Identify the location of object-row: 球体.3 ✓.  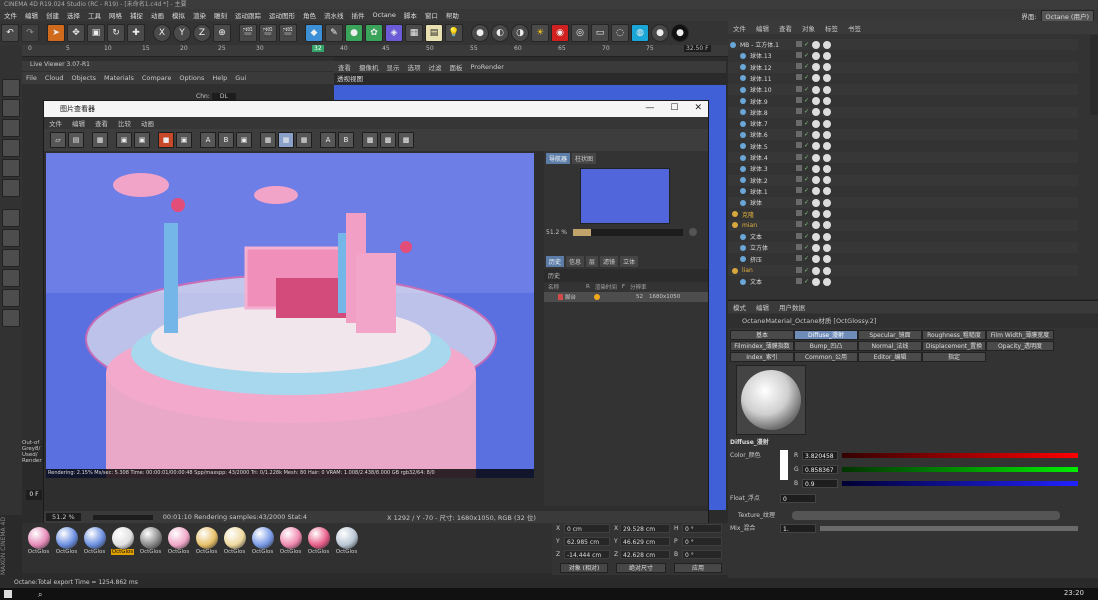
(903, 168).